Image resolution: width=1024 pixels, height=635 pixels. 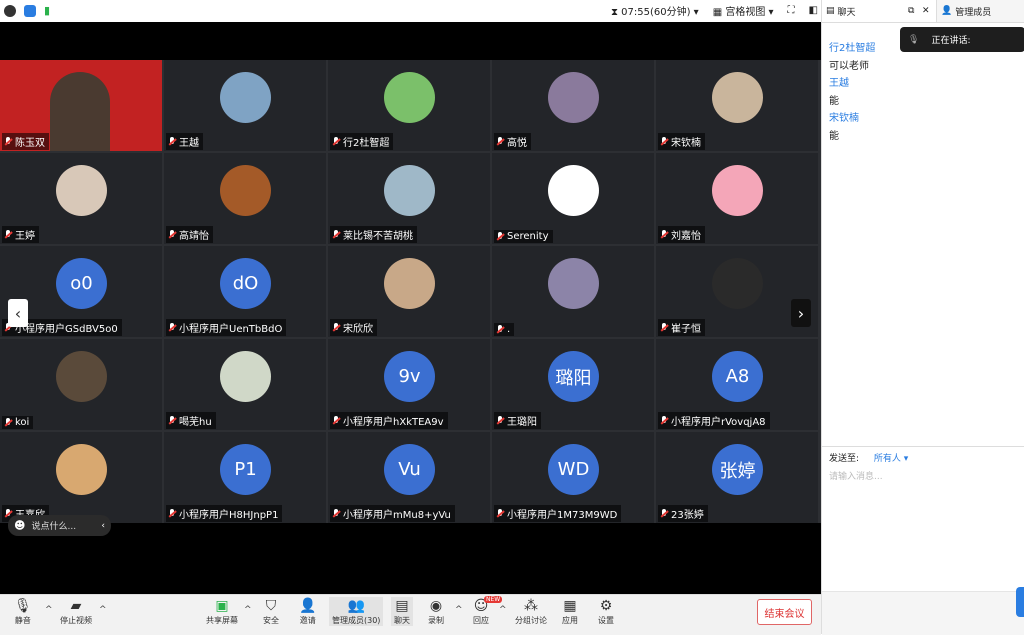 I want to click on settings-button: ⚙ 设置, so click(x=606, y=611).